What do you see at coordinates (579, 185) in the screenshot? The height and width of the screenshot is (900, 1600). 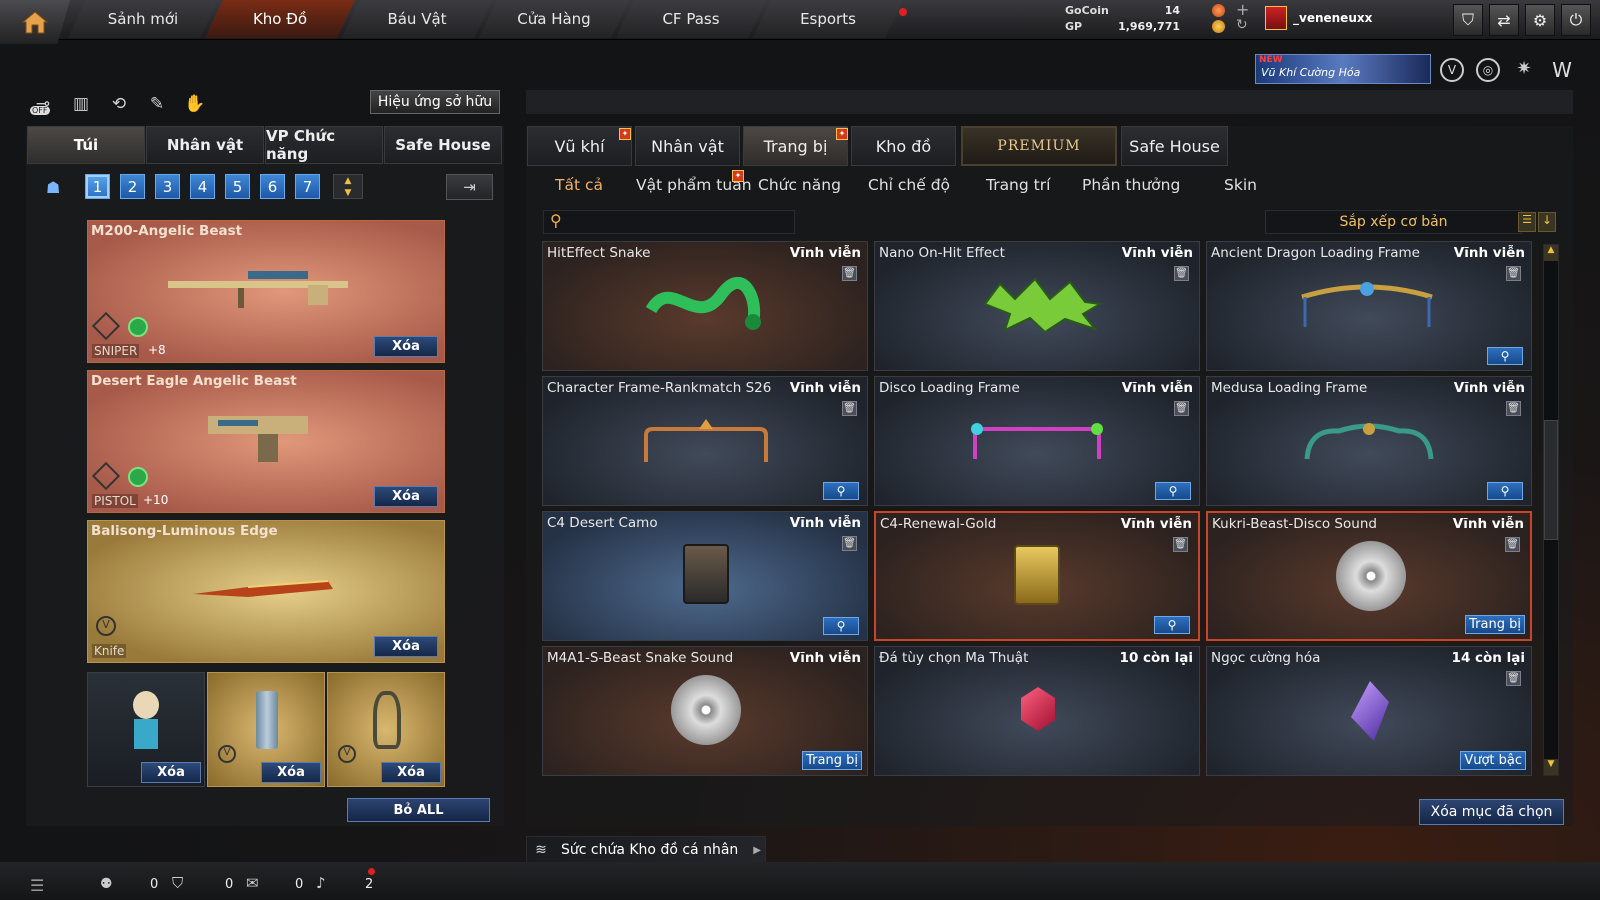 I see `subtab-all: Tất cả` at bounding box center [579, 185].